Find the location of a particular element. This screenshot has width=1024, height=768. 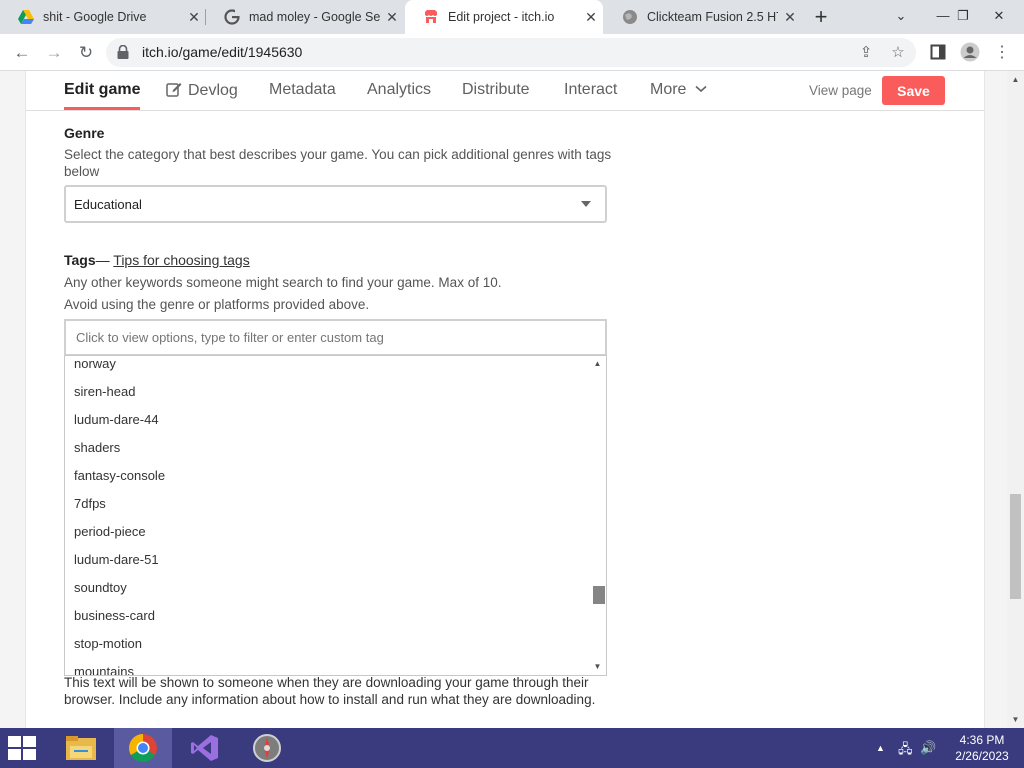

view-page-link: View page is located at coordinates (840, 90).